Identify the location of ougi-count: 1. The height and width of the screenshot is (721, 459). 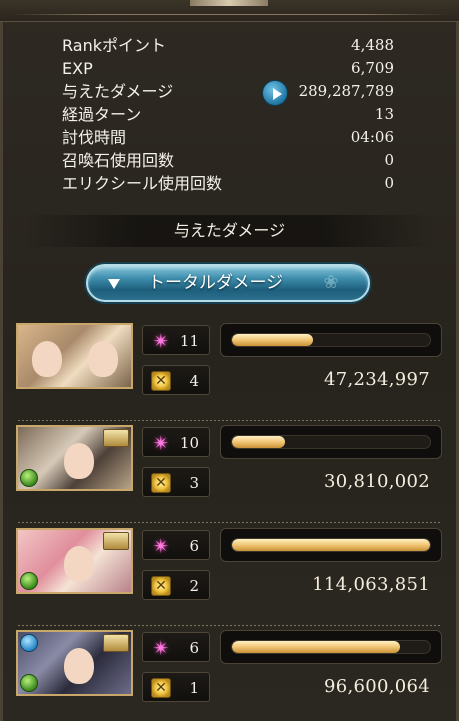
(194, 688).